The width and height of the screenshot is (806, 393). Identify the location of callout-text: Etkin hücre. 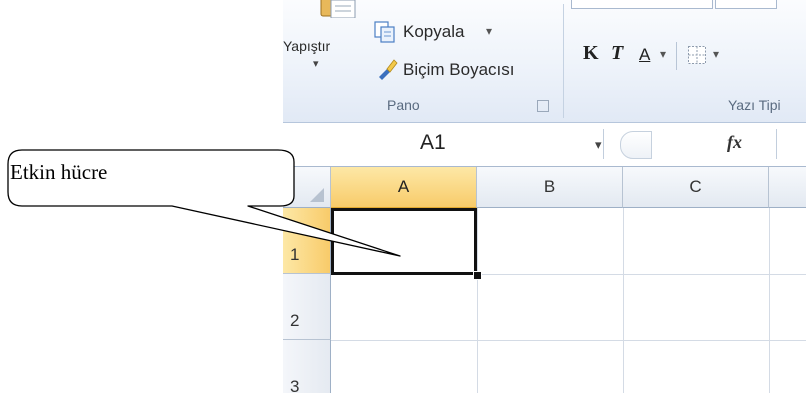
(59, 172).